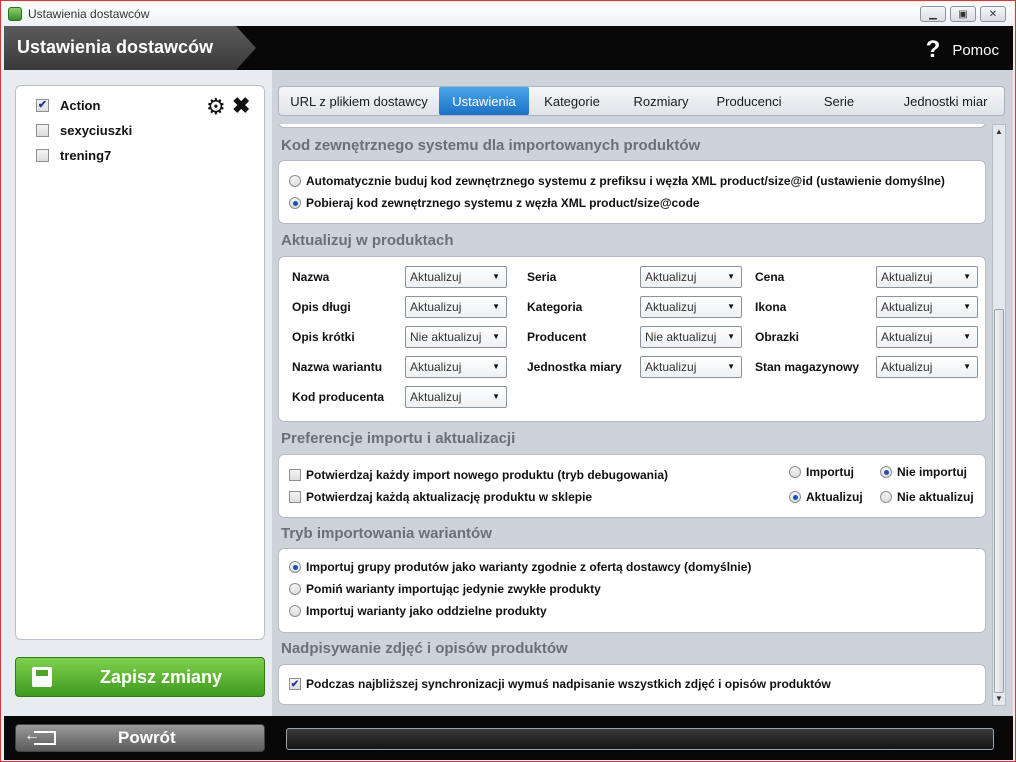 The width and height of the screenshot is (1016, 762). What do you see at coordinates (295, 684) in the screenshot?
I see `checkbox: ✔` at bounding box center [295, 684].